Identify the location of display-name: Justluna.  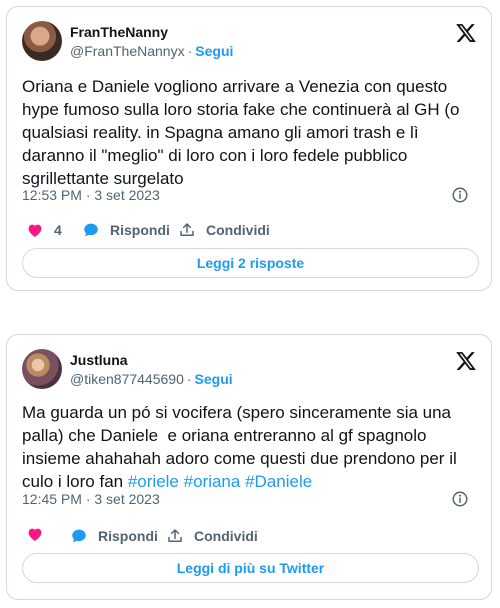
(151, 360).